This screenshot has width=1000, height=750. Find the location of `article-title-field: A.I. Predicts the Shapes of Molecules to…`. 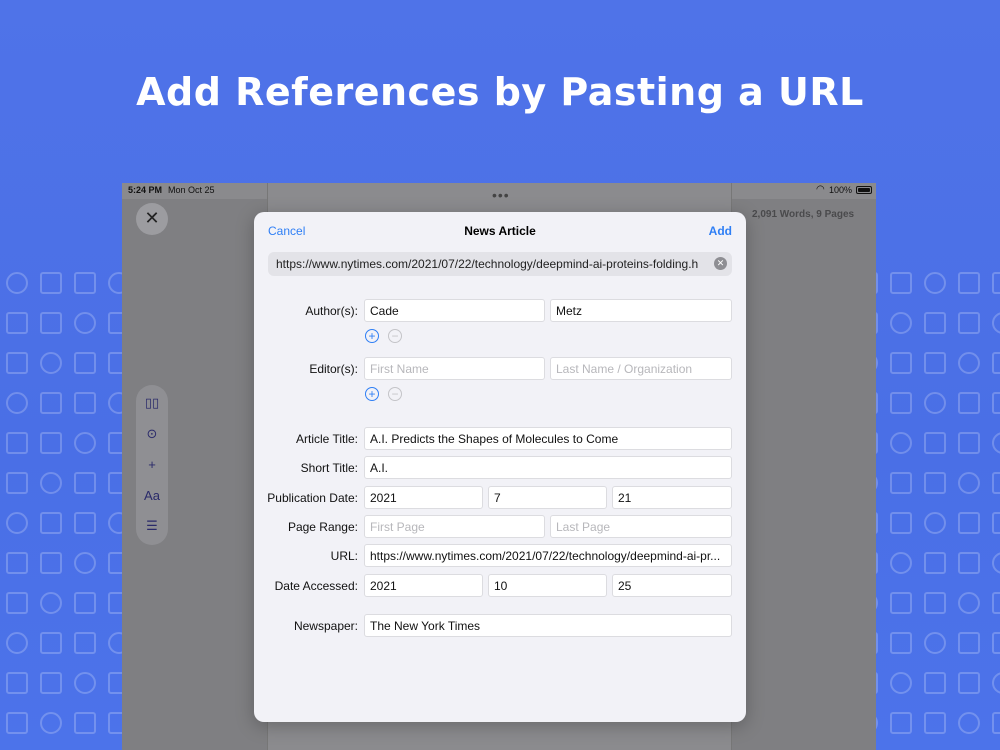

article-title-field: A.I. Predicts the Shapes of Molecules to… is located at coordinates (548, 438).